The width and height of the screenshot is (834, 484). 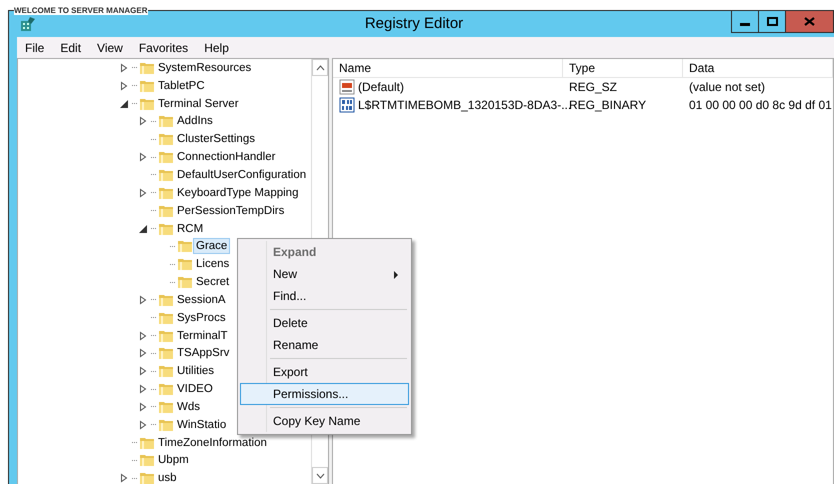 What do you see at coordinates (760, 105) in the screenshot?
I see `value-data: 01 00 00 00 d0 8c 9d df 01` at bounding box center [760, 105].